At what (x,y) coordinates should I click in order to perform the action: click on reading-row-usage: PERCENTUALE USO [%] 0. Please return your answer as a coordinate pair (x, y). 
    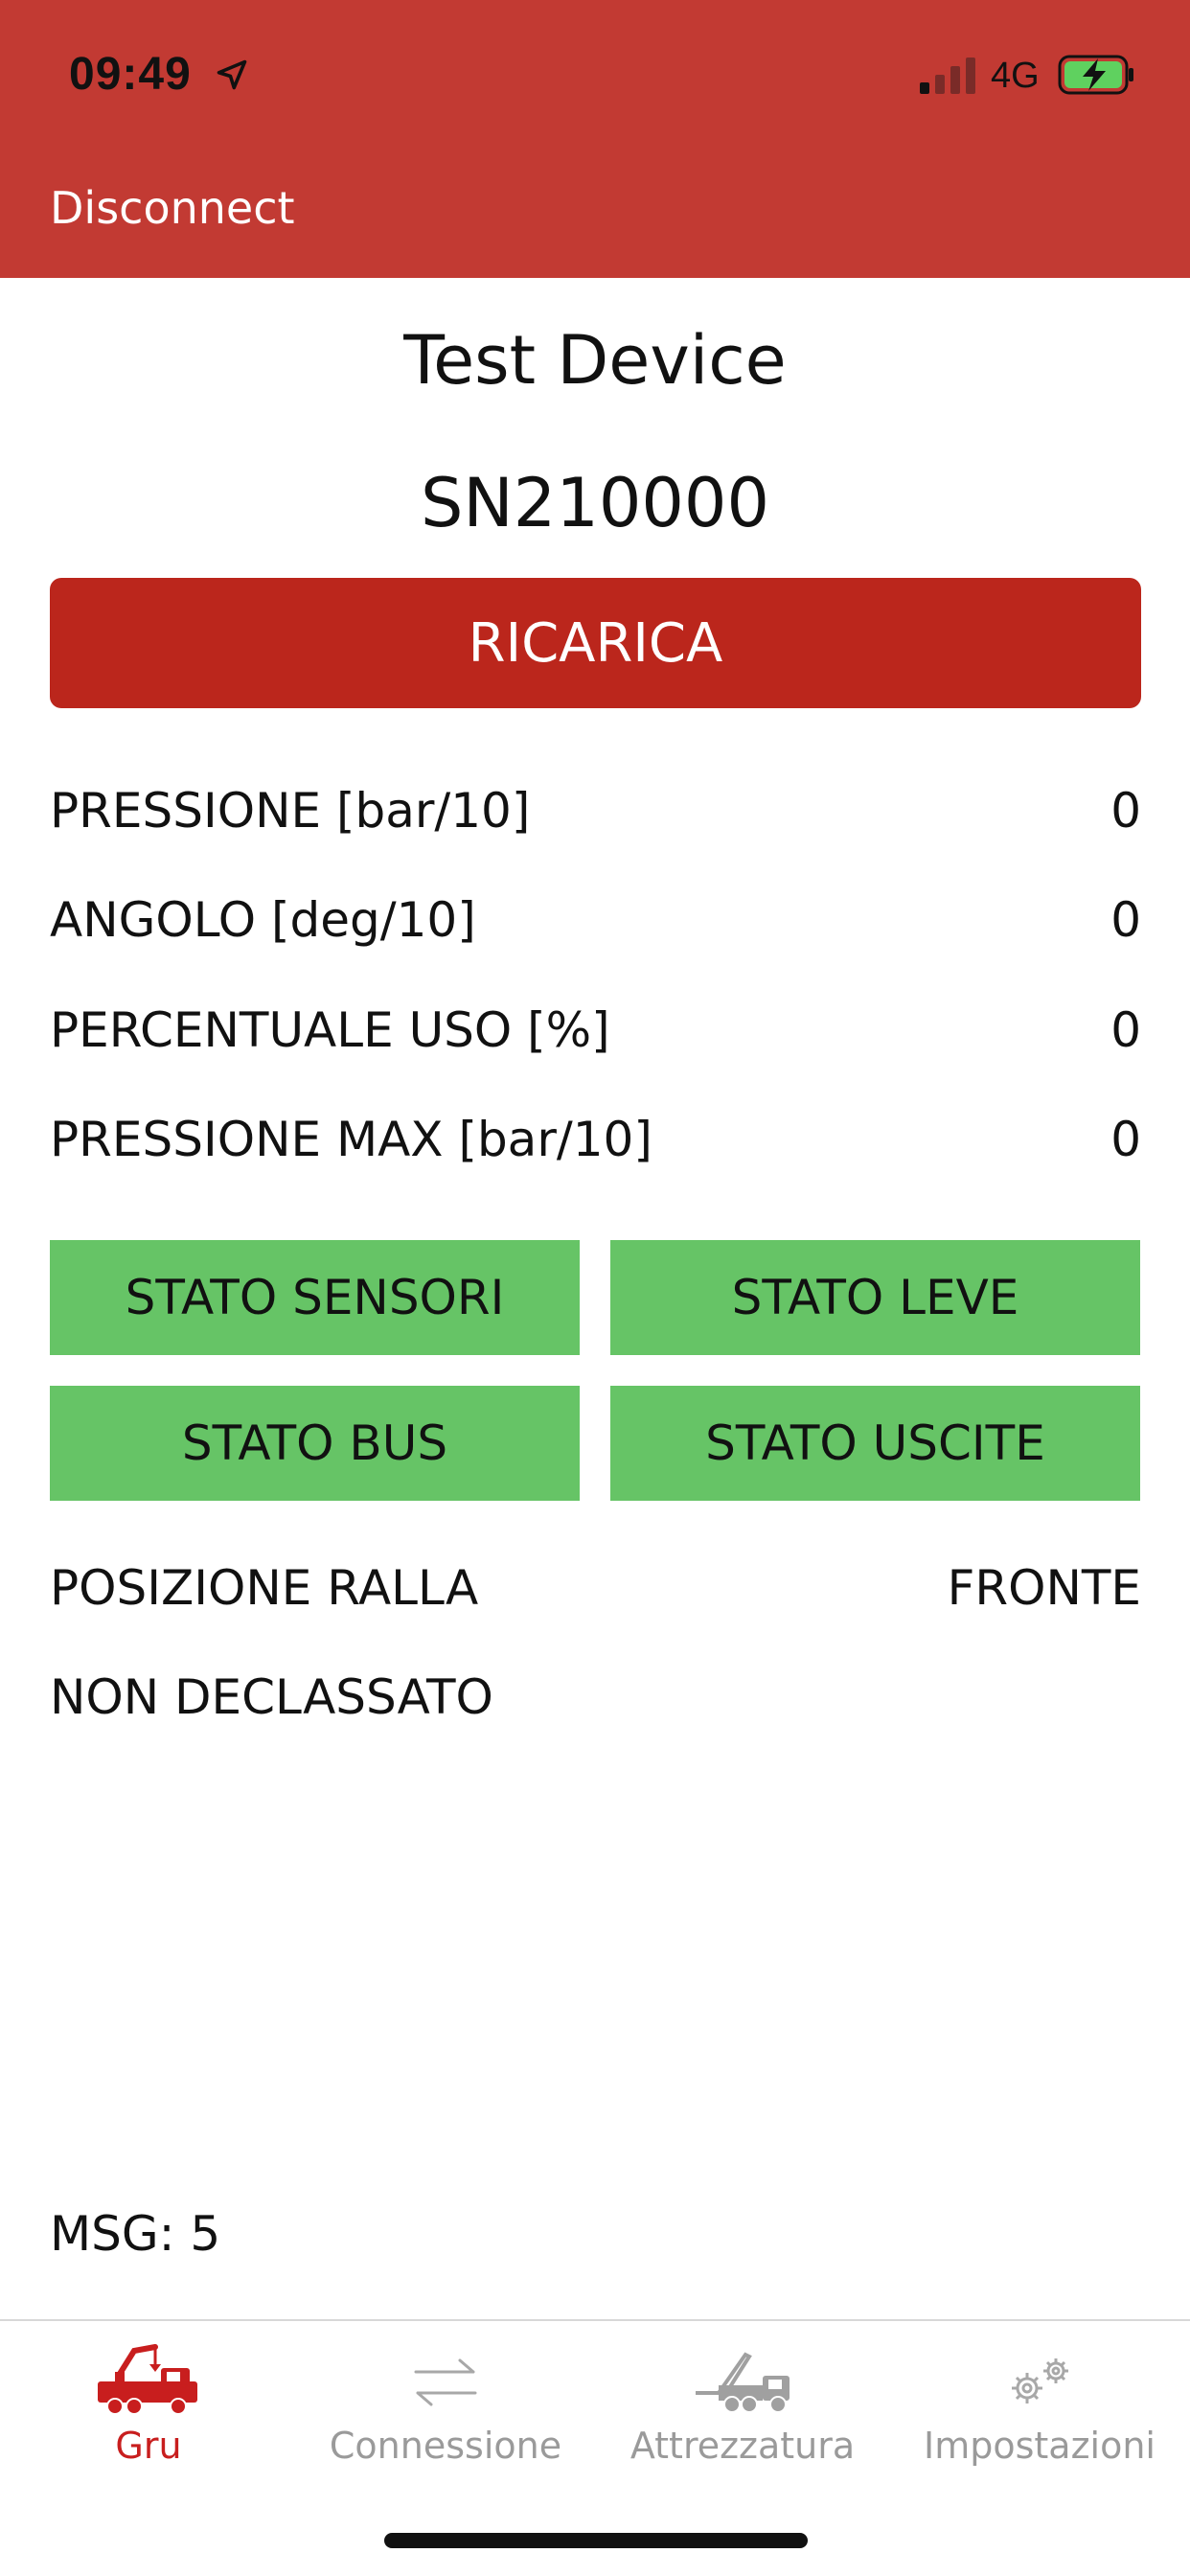
    Looking at the image, I should click on (595, 1030).